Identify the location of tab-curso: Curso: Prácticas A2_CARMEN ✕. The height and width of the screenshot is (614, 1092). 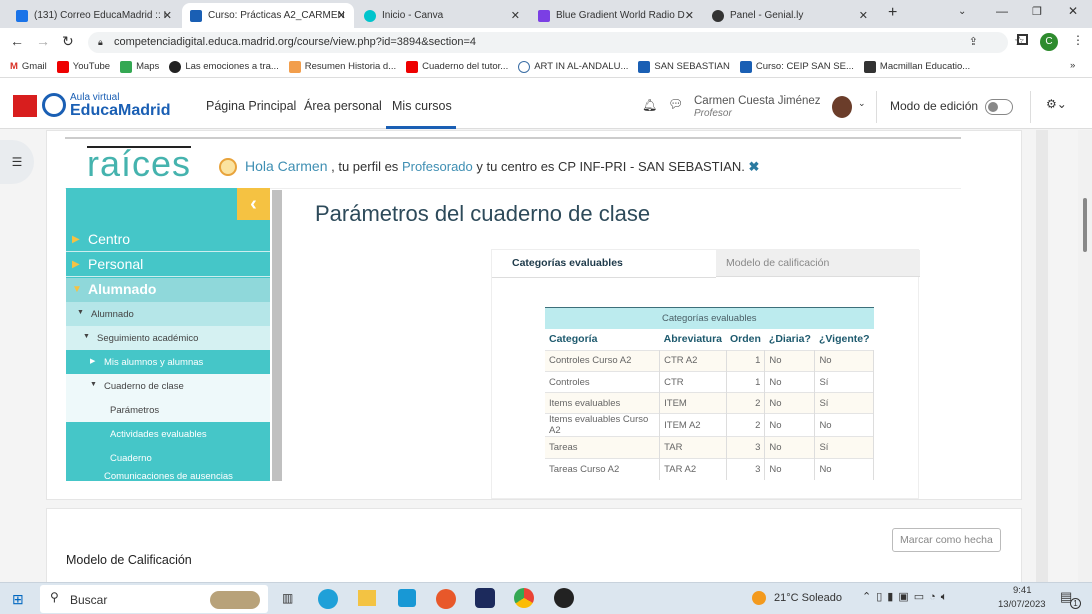
(268, 15).